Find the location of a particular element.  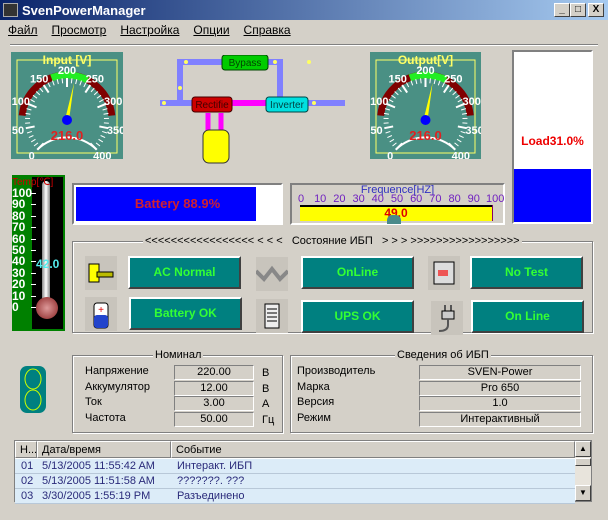

test-status-button: No Test is located at coordinates (526, 272).